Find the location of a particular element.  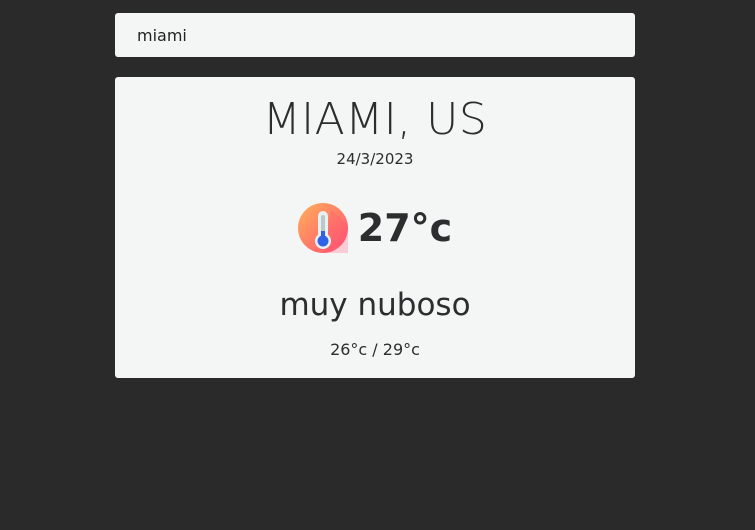

min-max-temperature: 26°c / 29°c is located at coordinates (375, 349).